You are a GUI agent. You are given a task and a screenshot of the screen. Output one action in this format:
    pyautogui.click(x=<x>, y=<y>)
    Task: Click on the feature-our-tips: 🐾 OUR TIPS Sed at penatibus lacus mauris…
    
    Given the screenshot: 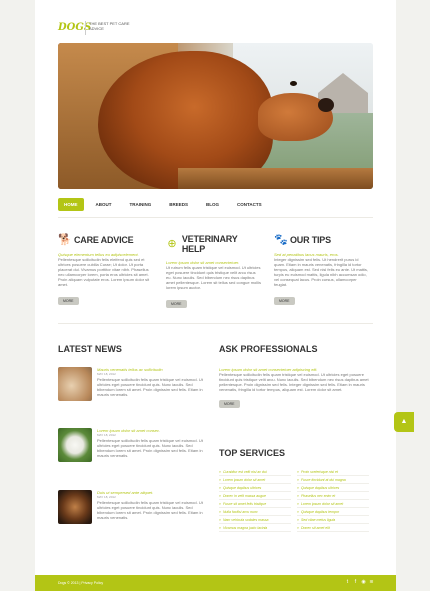 What is the action you would take?
    pyautogui.click(x=322, y=270)
    